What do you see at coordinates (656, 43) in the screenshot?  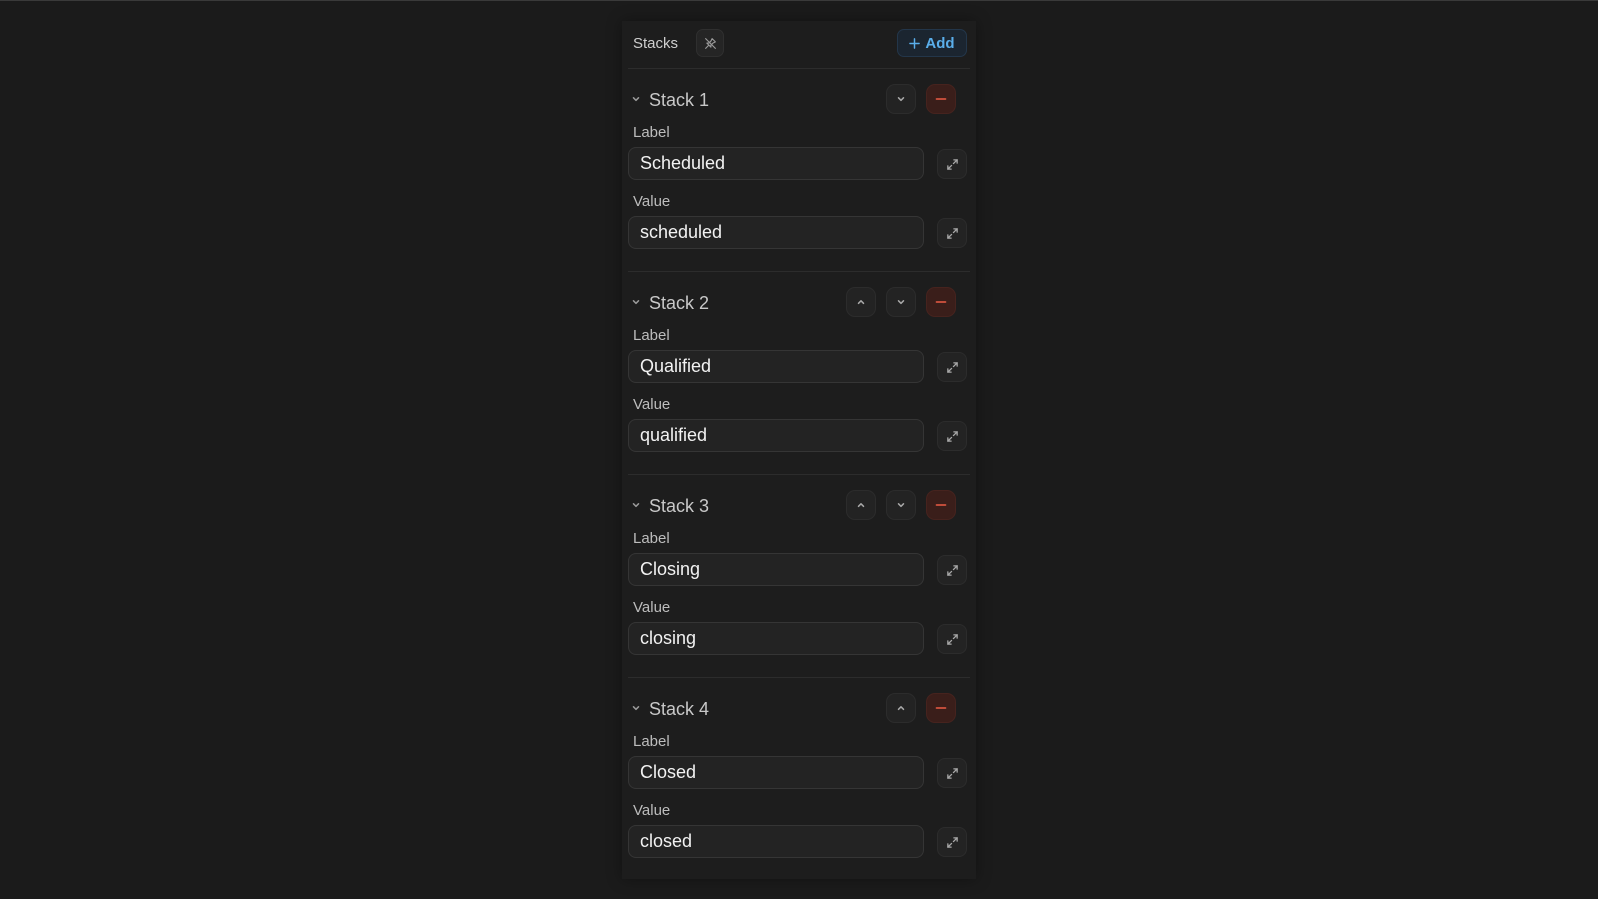 I see `panel-title: Stacks` at bounding box center [656, 43].